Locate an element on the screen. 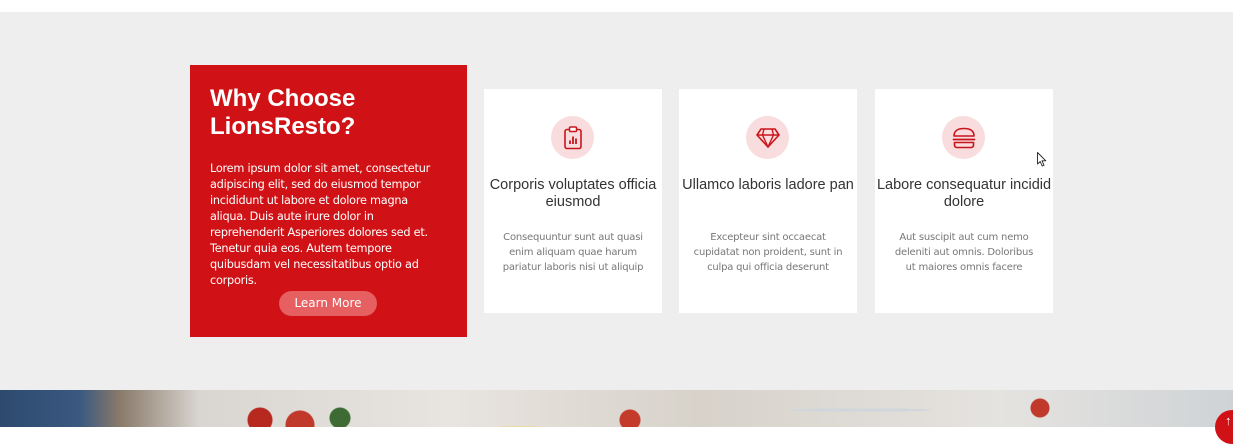 This screenshot has width=1233, height=444. feature-card-title: Labore consequatur incidid dolore is located at coordinates (964, 193).